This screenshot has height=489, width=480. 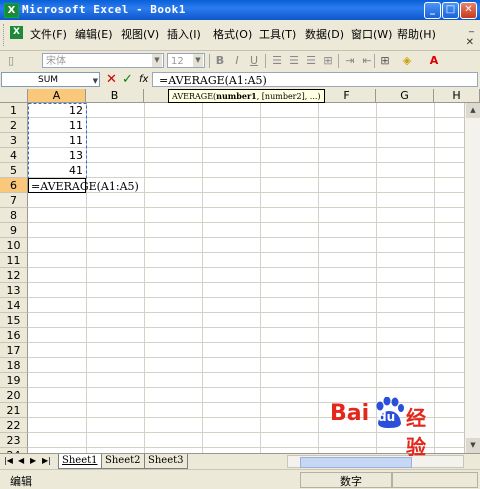 What do you see at coordinates (473, 110) in the screenshot?
I see `scroll-up-icon: ▲` at bounding box center [473, 110].